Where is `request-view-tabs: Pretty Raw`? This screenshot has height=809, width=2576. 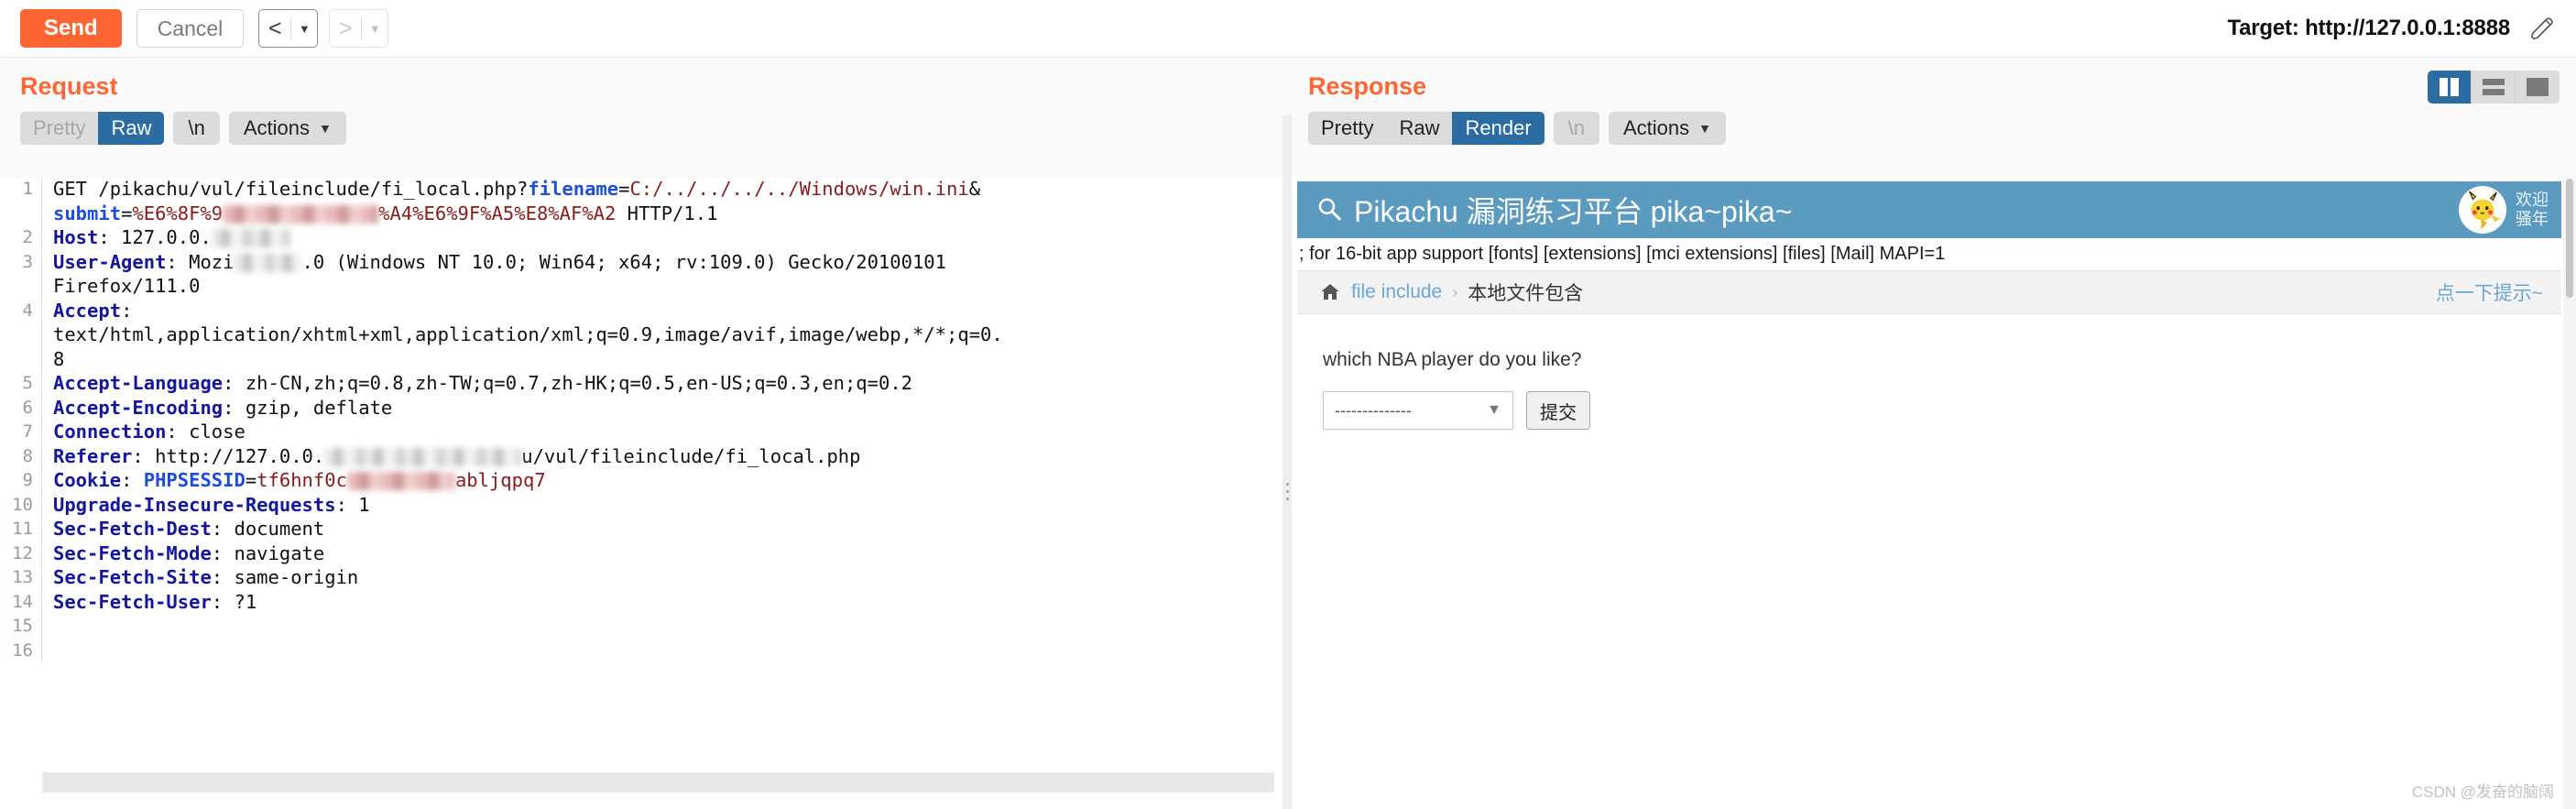 request-view-tabs: Pretty Raw is located at coordinates (93, 128).